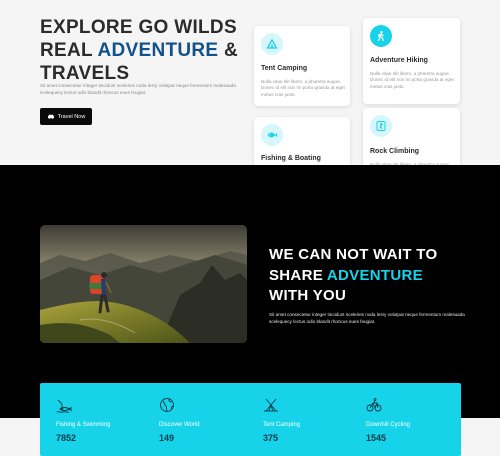  What do you see at coordinates (291, 158) in the screenshot?
I see `card-title: Fishing & Boating` at bounding box center [291, 158].